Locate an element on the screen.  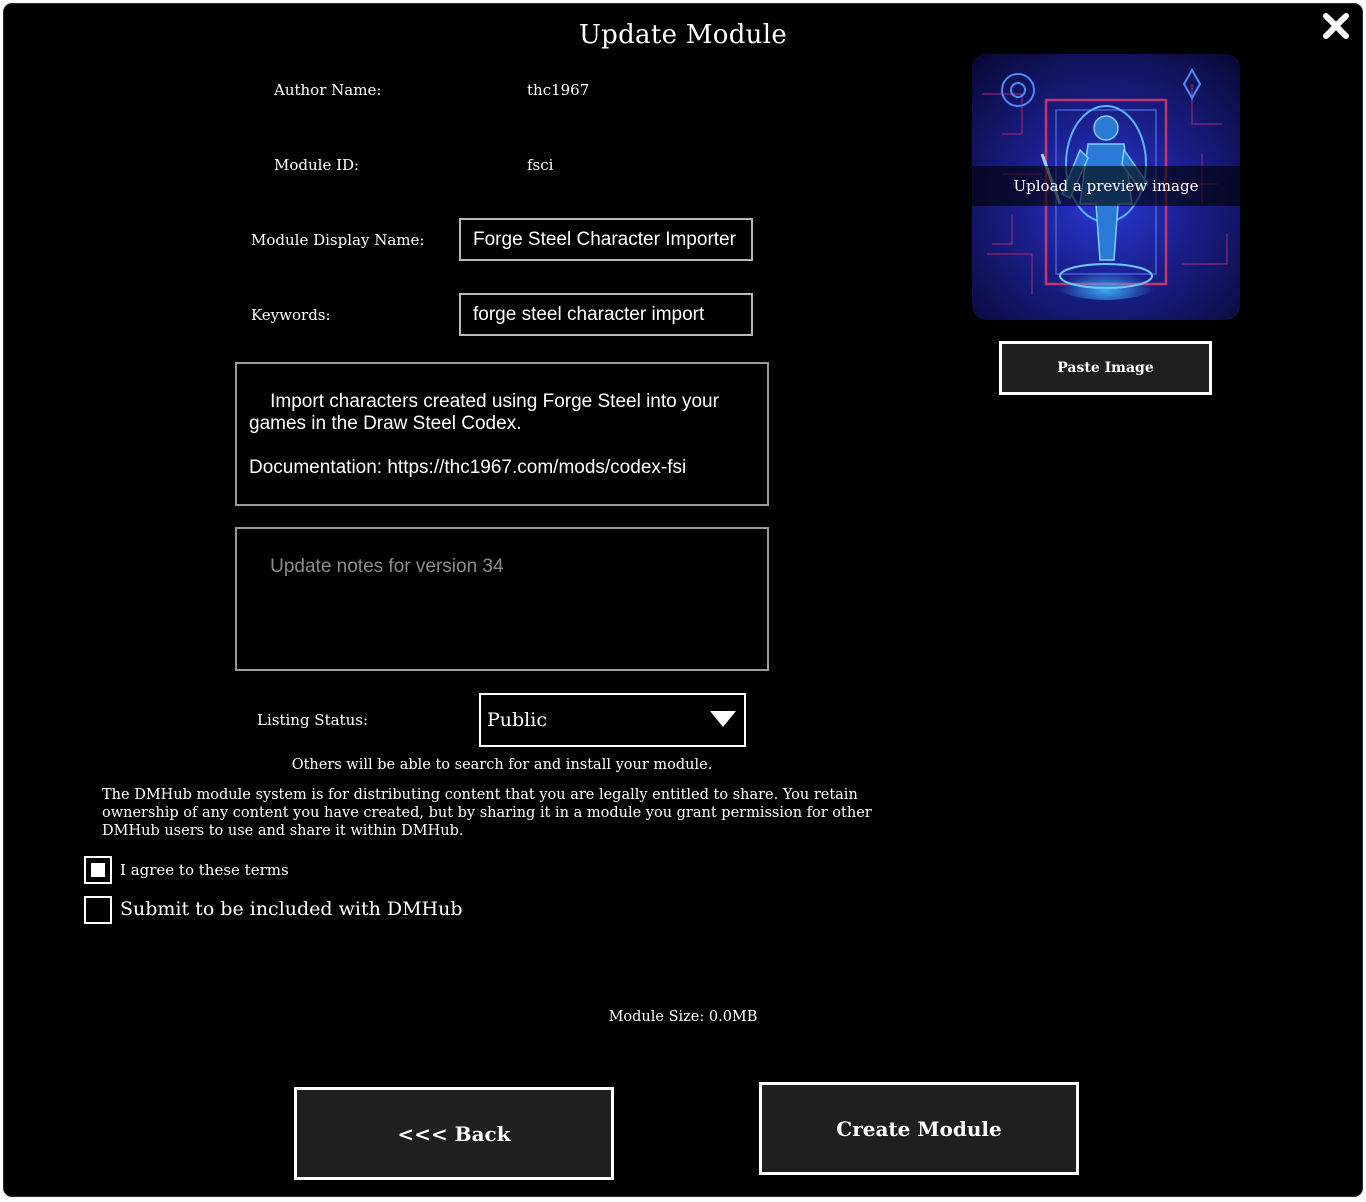
listing-status-label: Listing Status: is located at coordinates (312, 720).